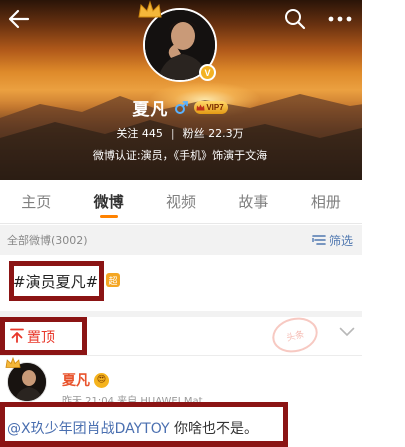  Describe the element at coordinates (113, 280) in the screenshot. I see `super-topic-icon: 超` at that location.